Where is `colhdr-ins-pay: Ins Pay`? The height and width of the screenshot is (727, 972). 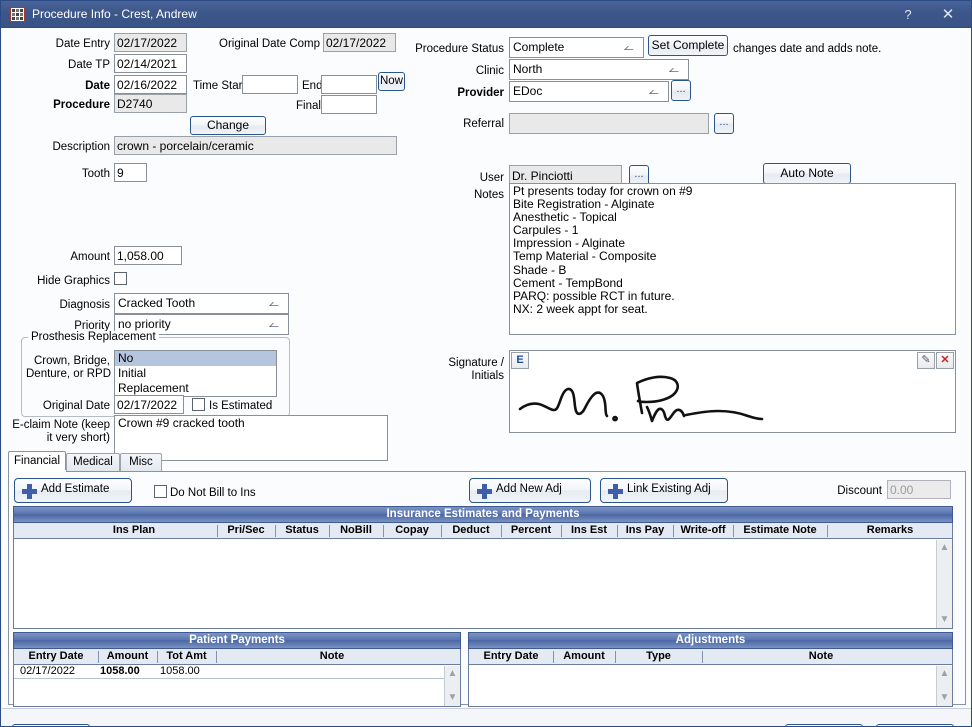 colhdr-ins-pay: Ins Pay is located at coordinates (645, 530).